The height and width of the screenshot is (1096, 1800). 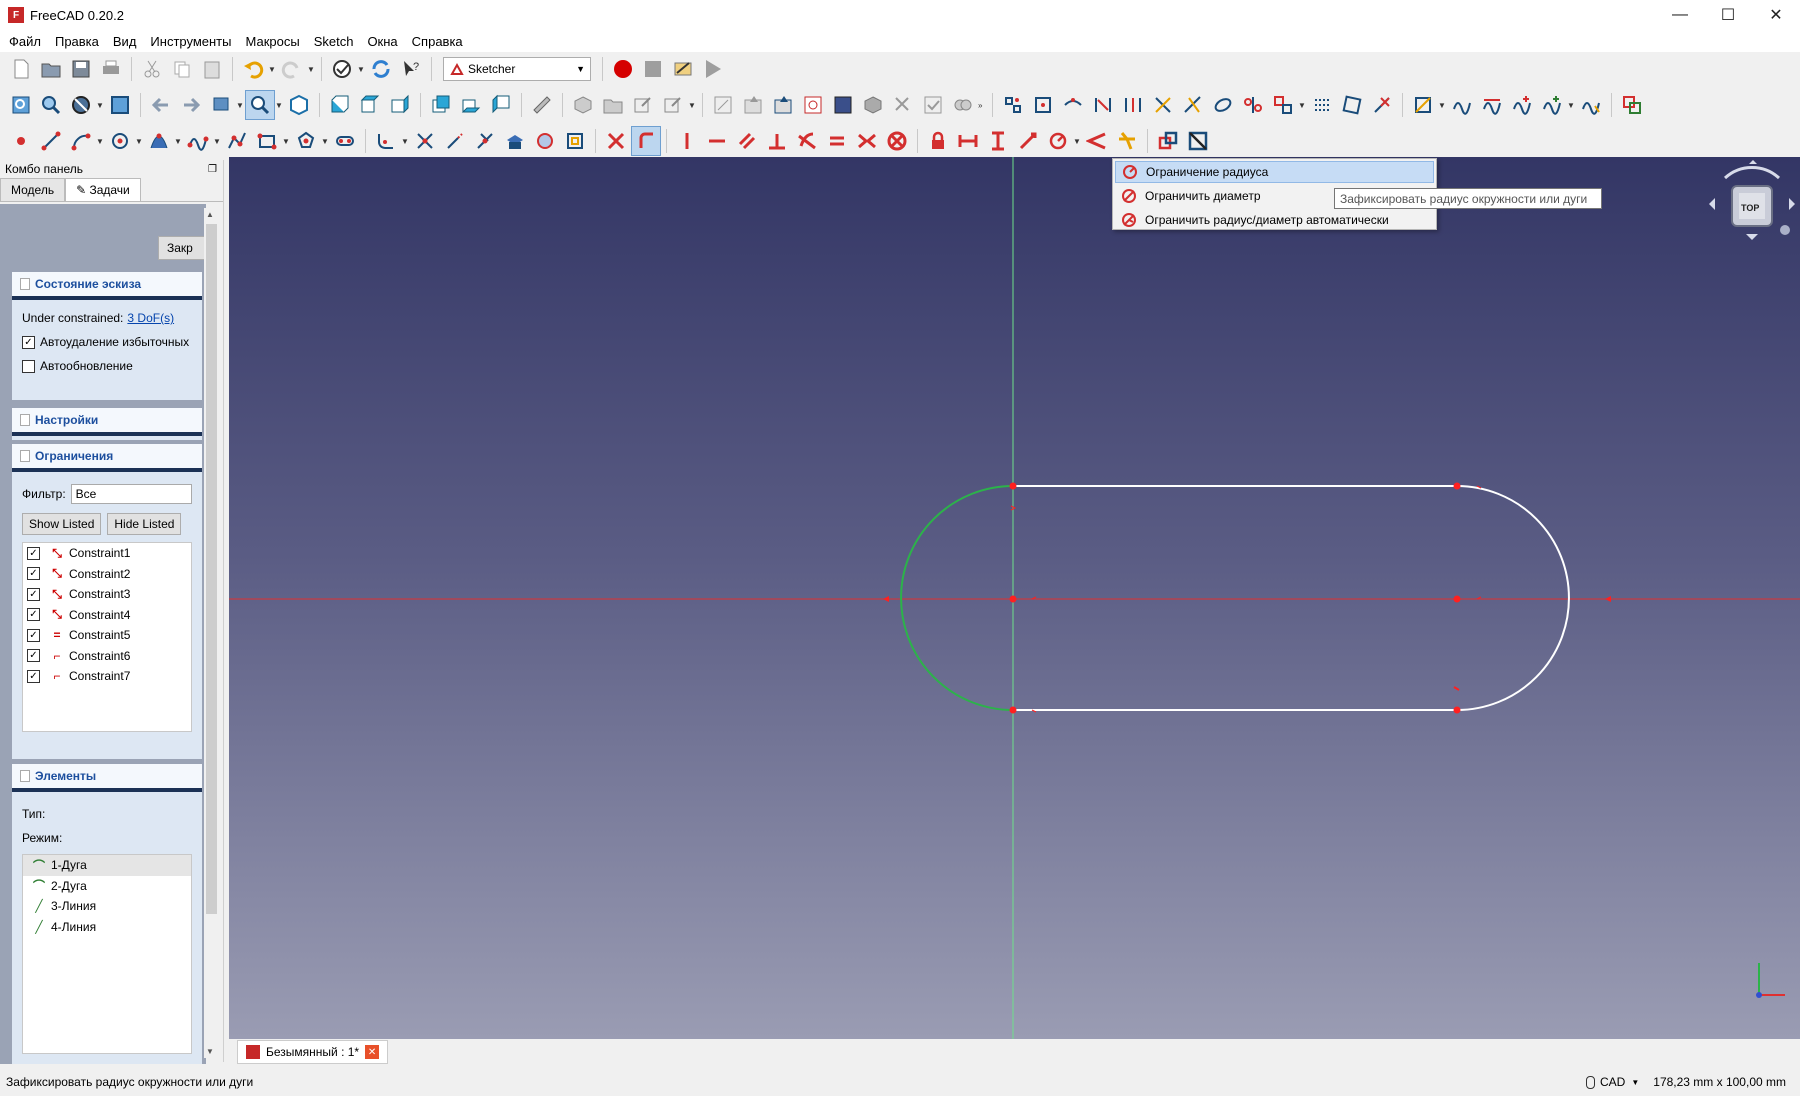 I want to click on delete-all-constraints-icon, so click(x=1382, y=105).